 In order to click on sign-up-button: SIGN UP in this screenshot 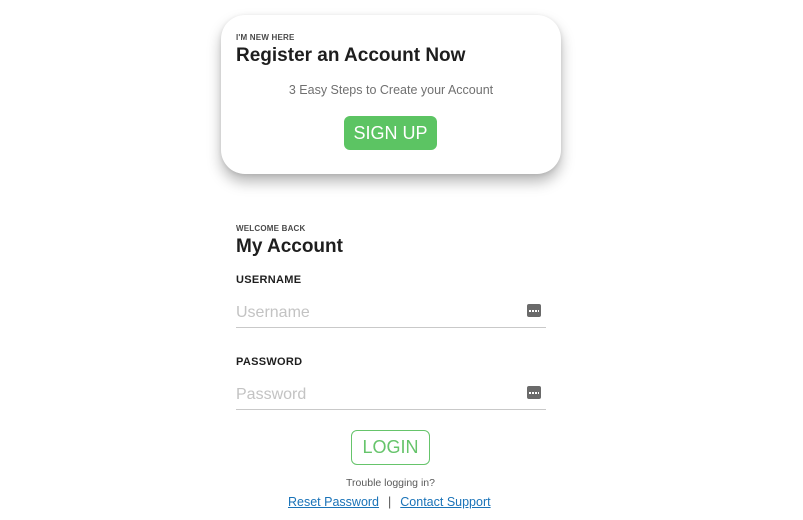, I will do `click(390, 133)`.